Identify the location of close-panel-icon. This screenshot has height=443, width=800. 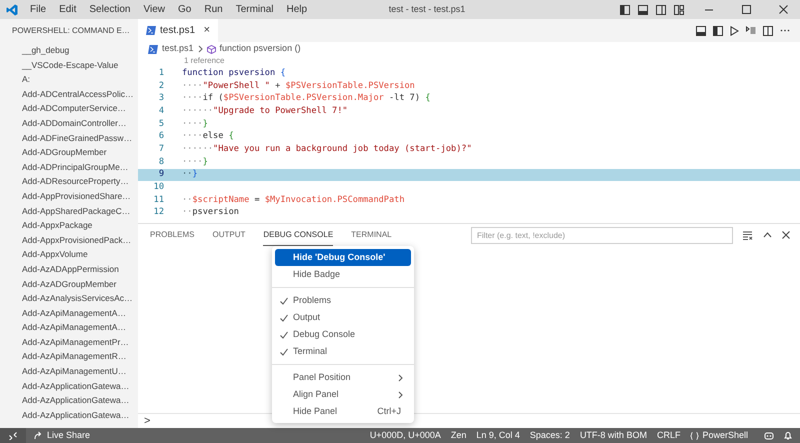
(786, 235).